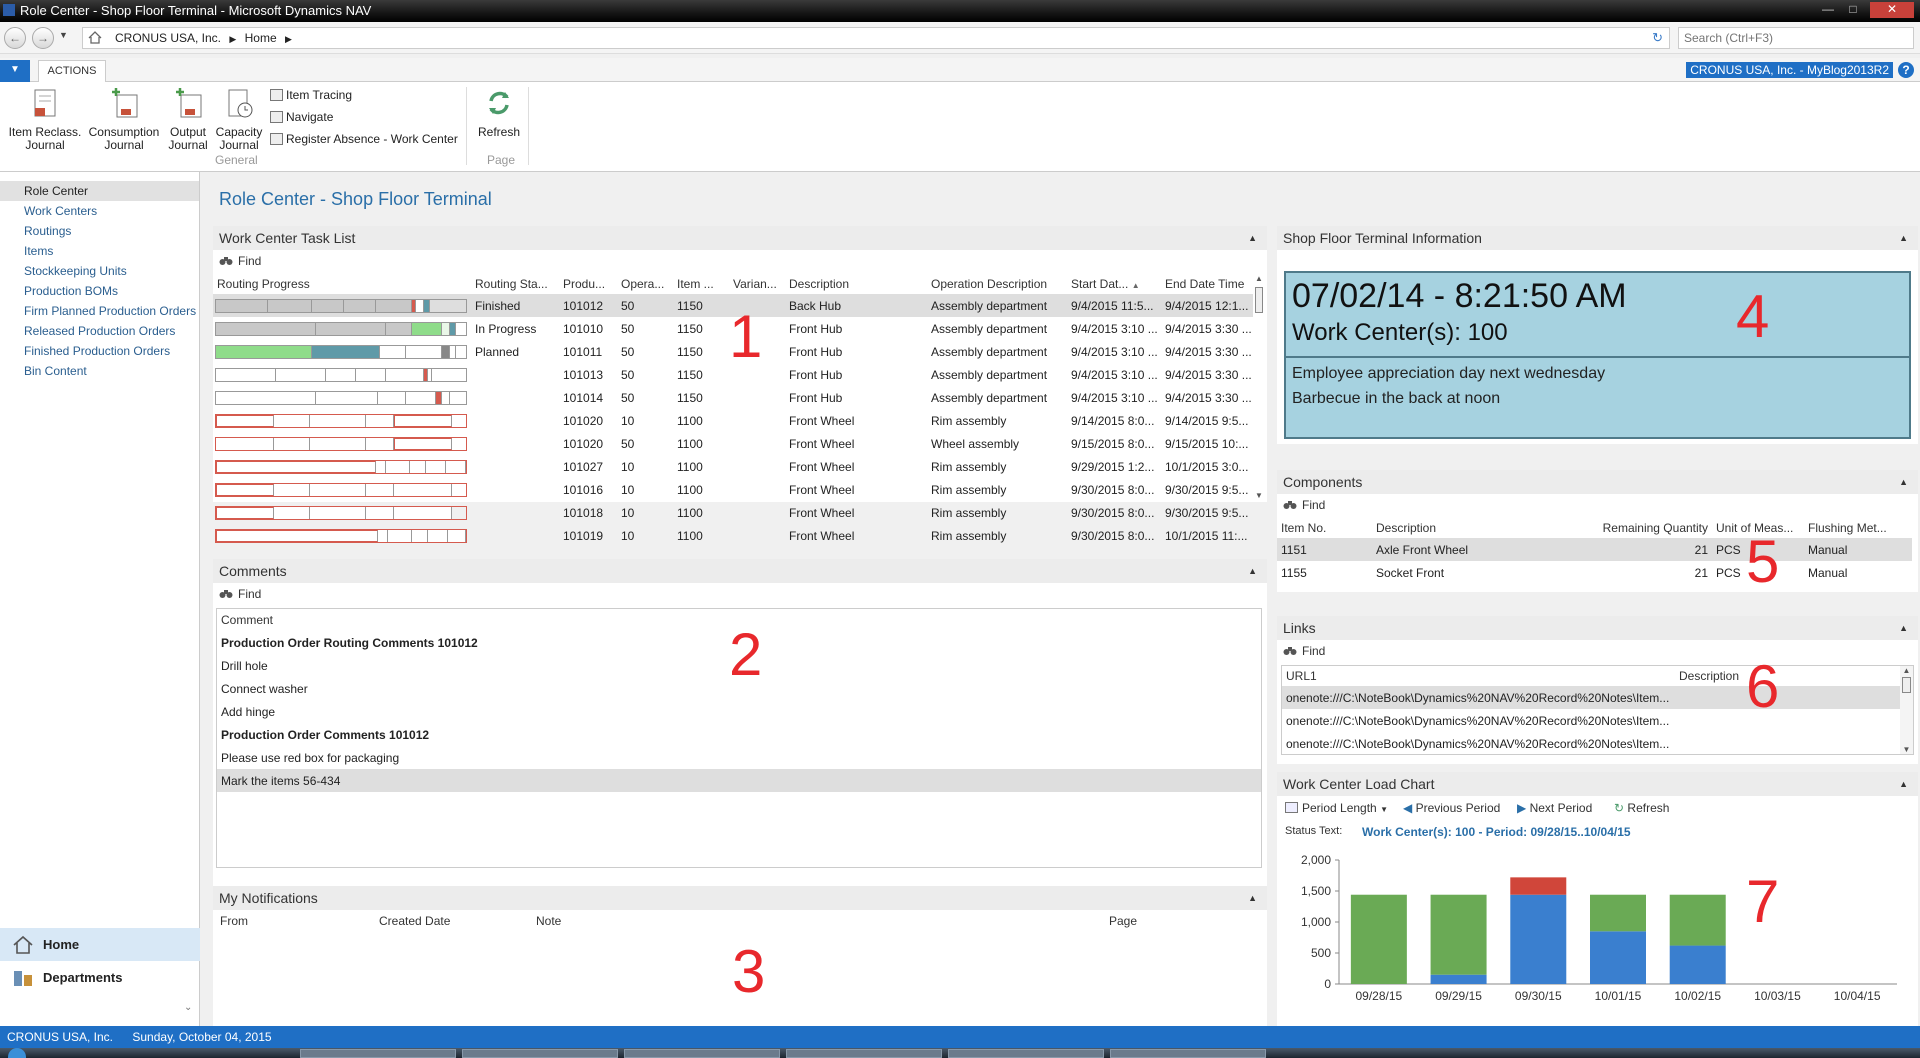 The height and width of the screenshot is (1058, 1920). I want to click on table-row: Production Order Comments 101012, so click(739, 734).